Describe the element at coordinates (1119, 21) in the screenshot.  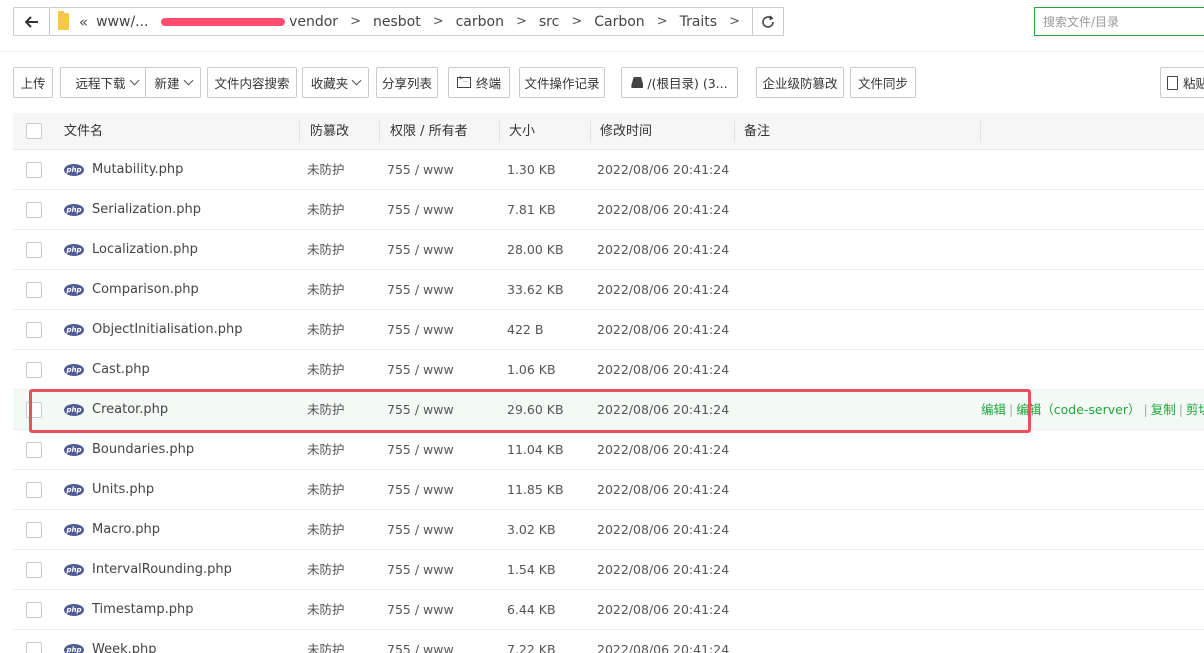
I see `search-input` at that location.